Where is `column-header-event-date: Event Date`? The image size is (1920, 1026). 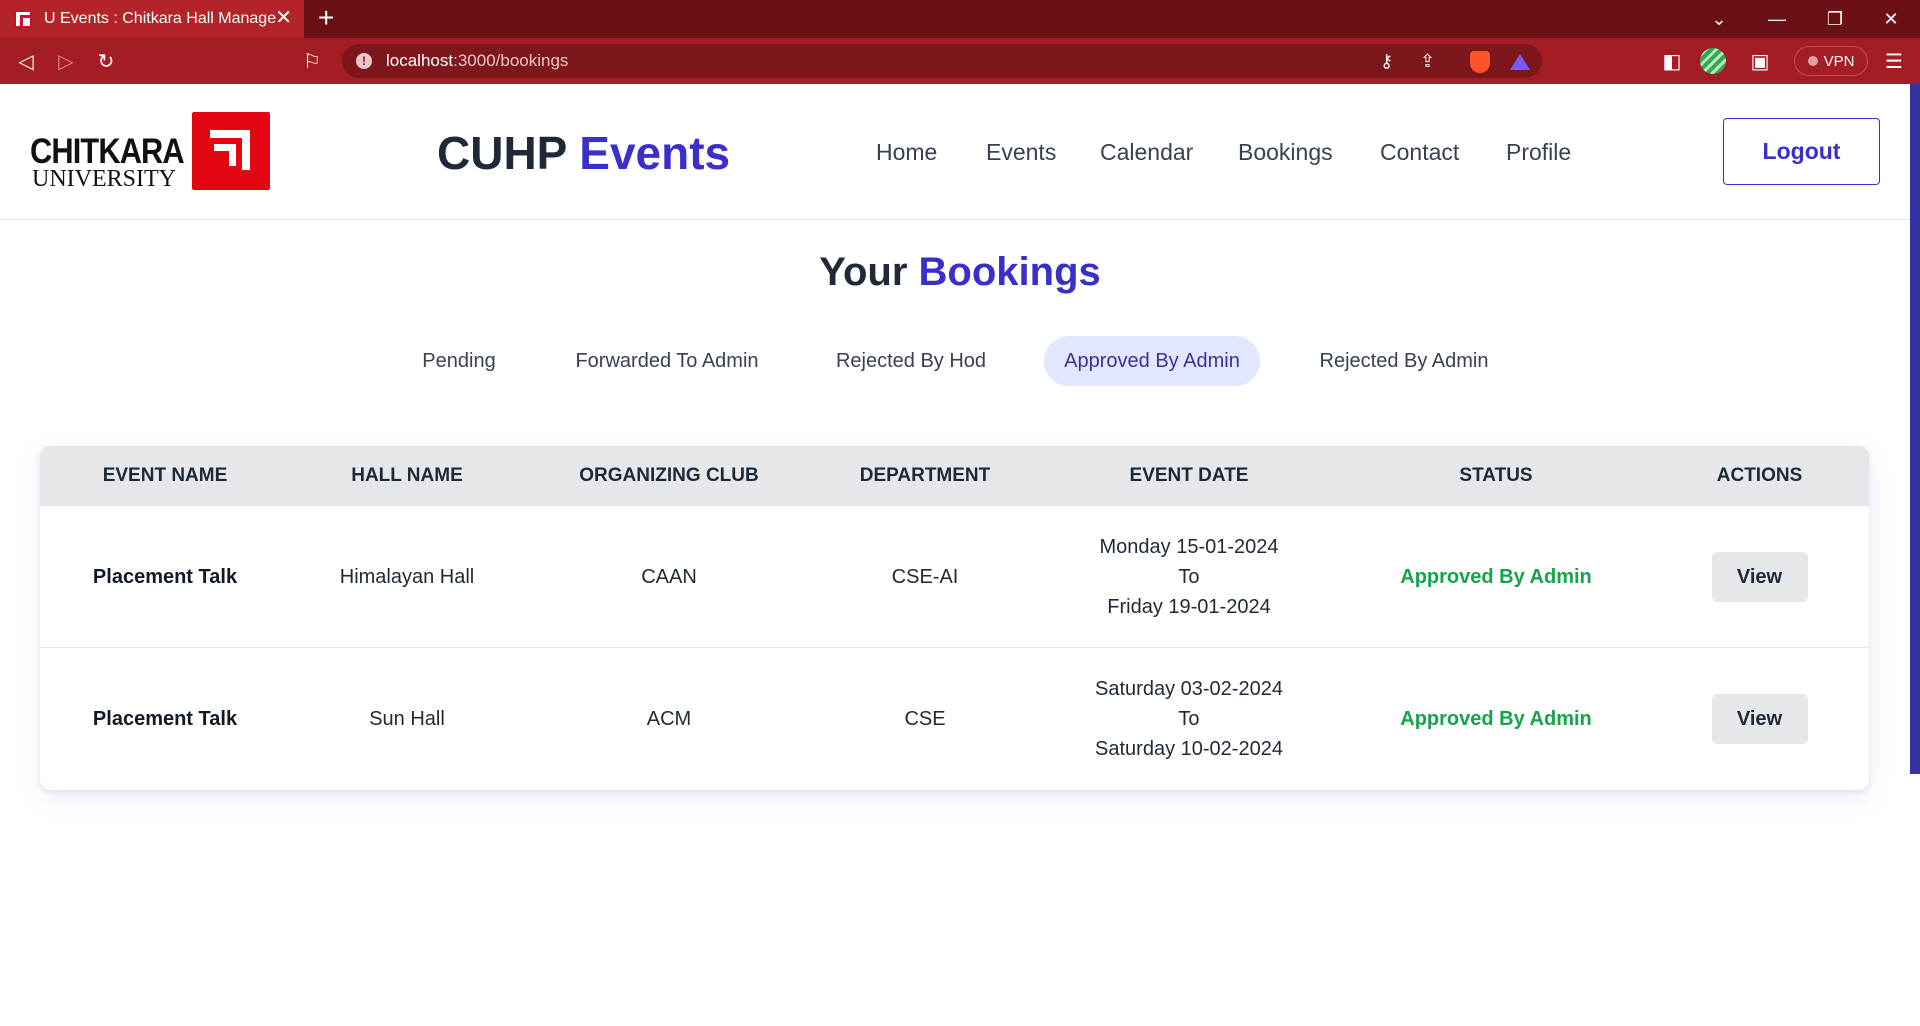 column-header-event-date: Event Date is located at coordinates (1189, 475).